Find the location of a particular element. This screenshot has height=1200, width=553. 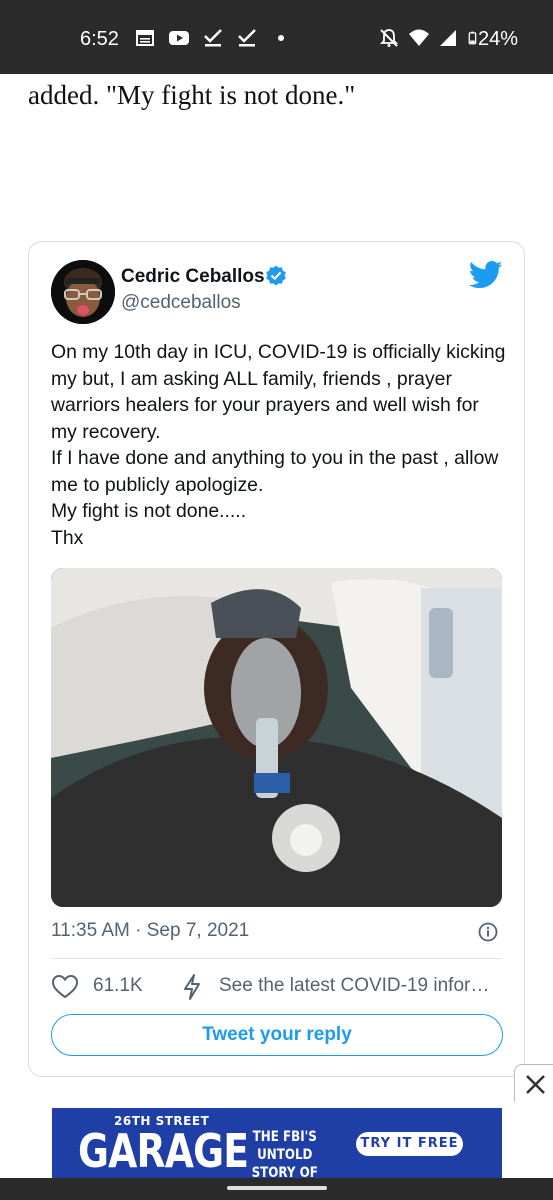

status-time: 6:52 is located at coordinates (99, 39).